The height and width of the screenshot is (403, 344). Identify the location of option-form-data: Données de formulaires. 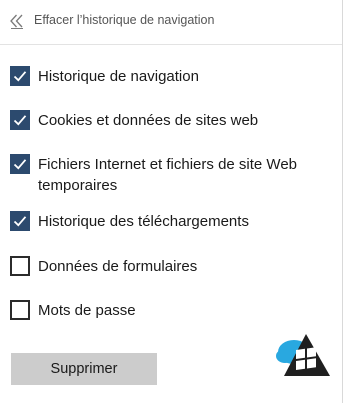
(169, 266).